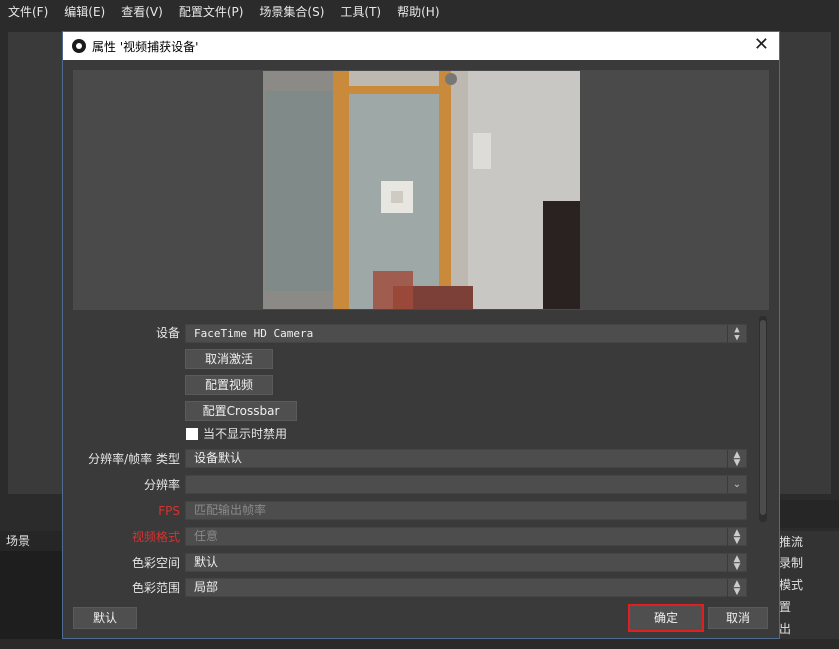 The width and height of the screenshot is (839, 649). I want to click on cancel-button: 取消, so click(738, 618).